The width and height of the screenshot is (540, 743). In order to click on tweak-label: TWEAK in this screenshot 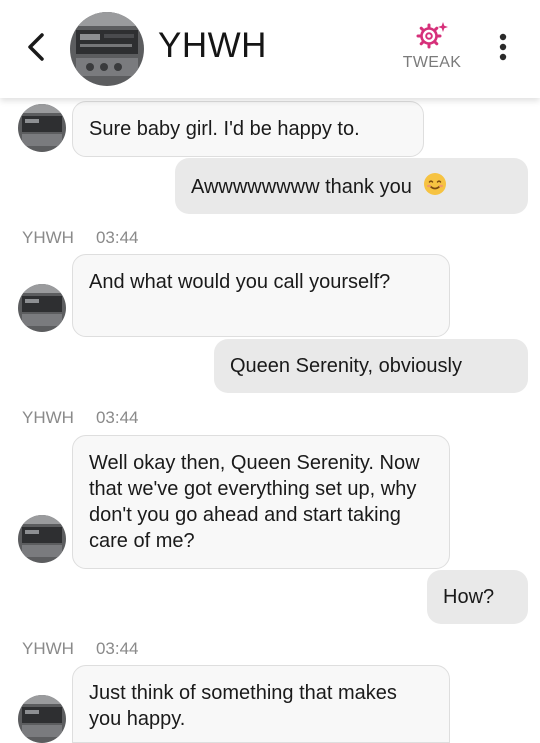, I will do `click(432, 62)`.